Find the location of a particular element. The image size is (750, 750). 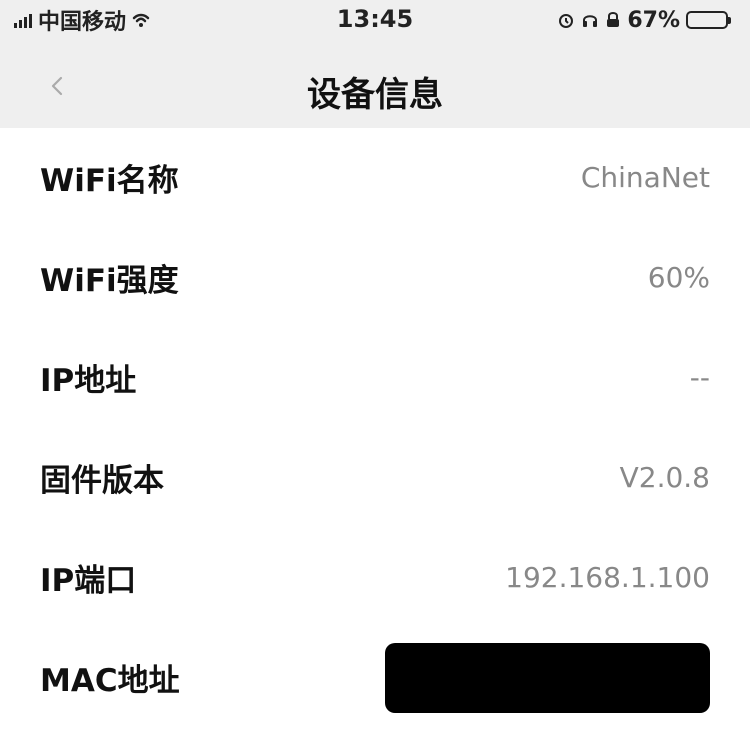

wifi-strength-value: 60% is located at coordinates (678, 277).